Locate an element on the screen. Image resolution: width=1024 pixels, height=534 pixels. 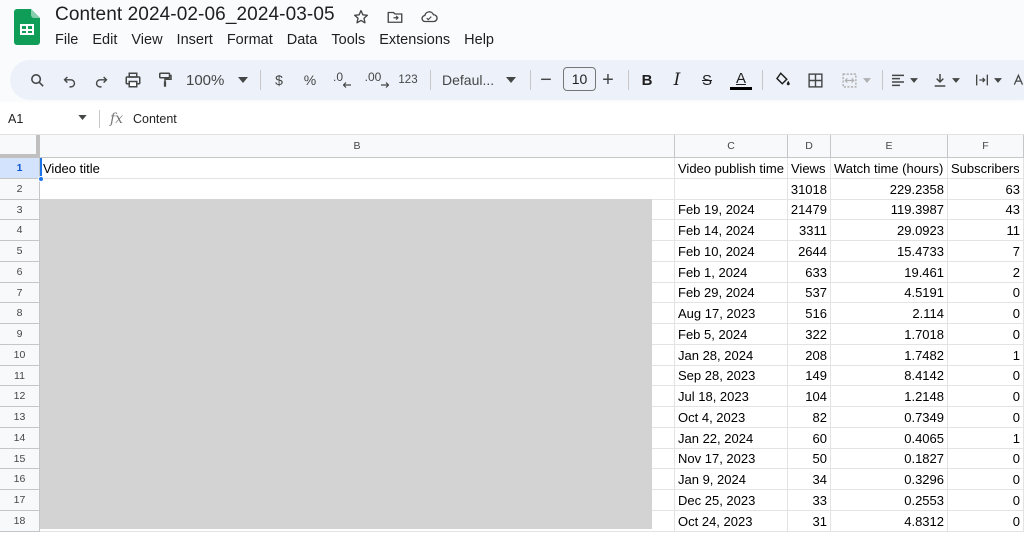
cell-c14: Jan 22, 2024 is located at coordinates (731, 438).